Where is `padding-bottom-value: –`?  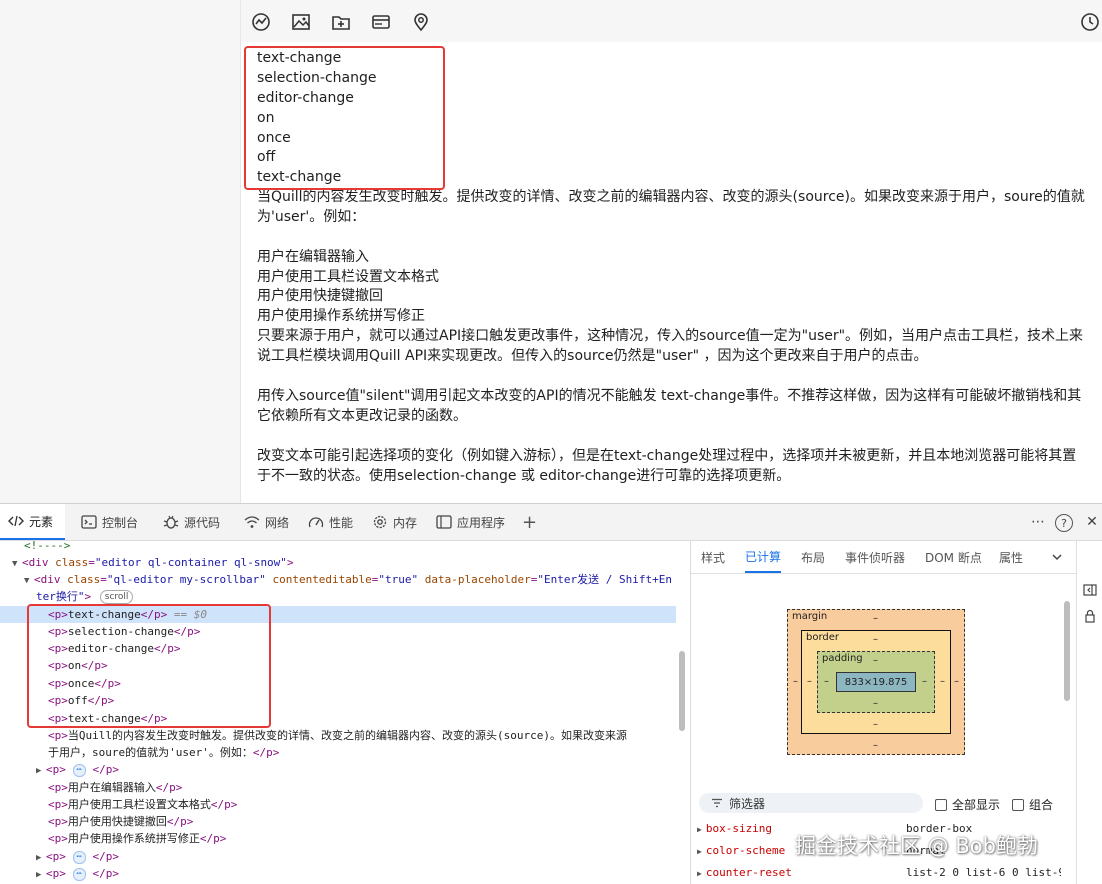 padding-bottom-value: – is located at coordinates (875, 703).